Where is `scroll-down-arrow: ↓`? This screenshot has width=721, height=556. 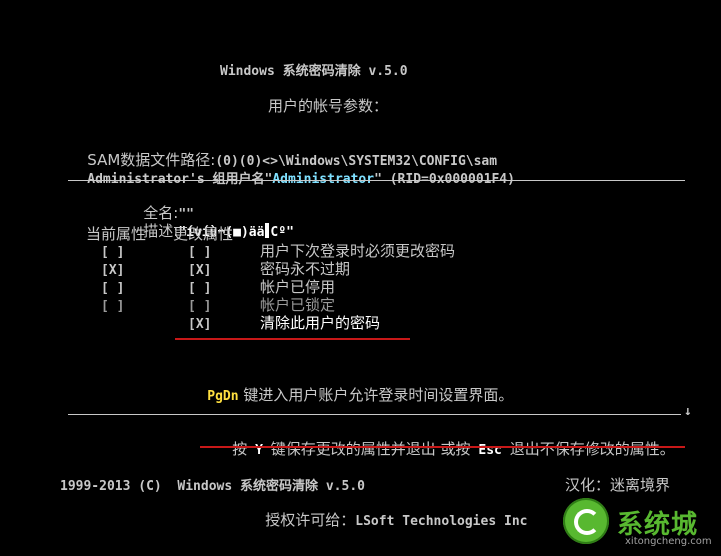
scroll-down-arrow: ↓ is located at coordinates (688, 411).